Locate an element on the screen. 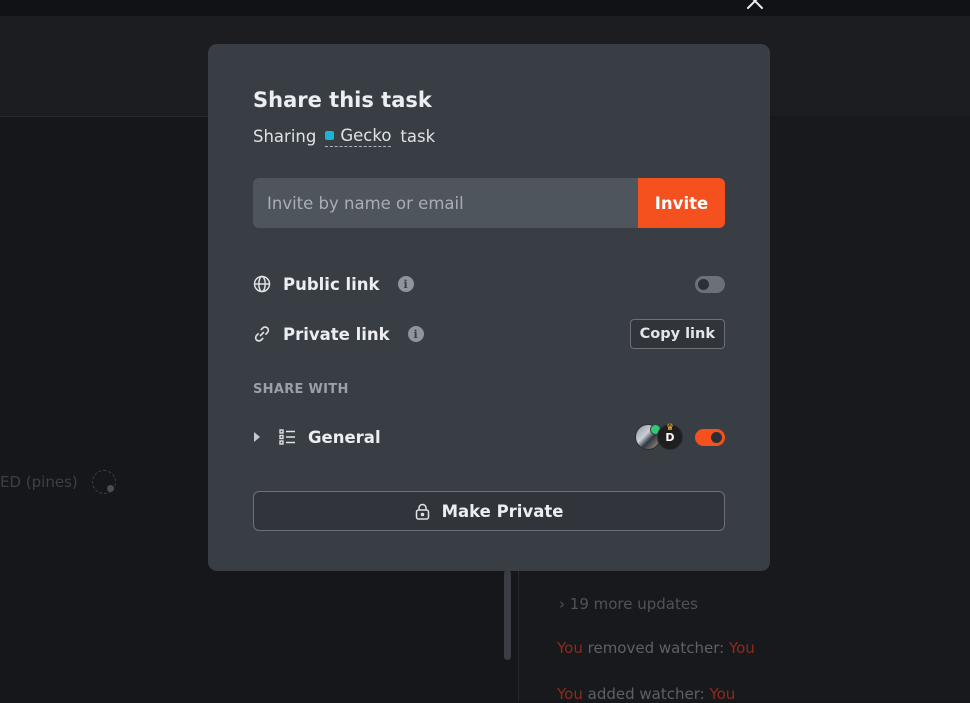 The width and height of the screenshot is (970, 703). add-assignee-icon is located at coordinates (104, 482).